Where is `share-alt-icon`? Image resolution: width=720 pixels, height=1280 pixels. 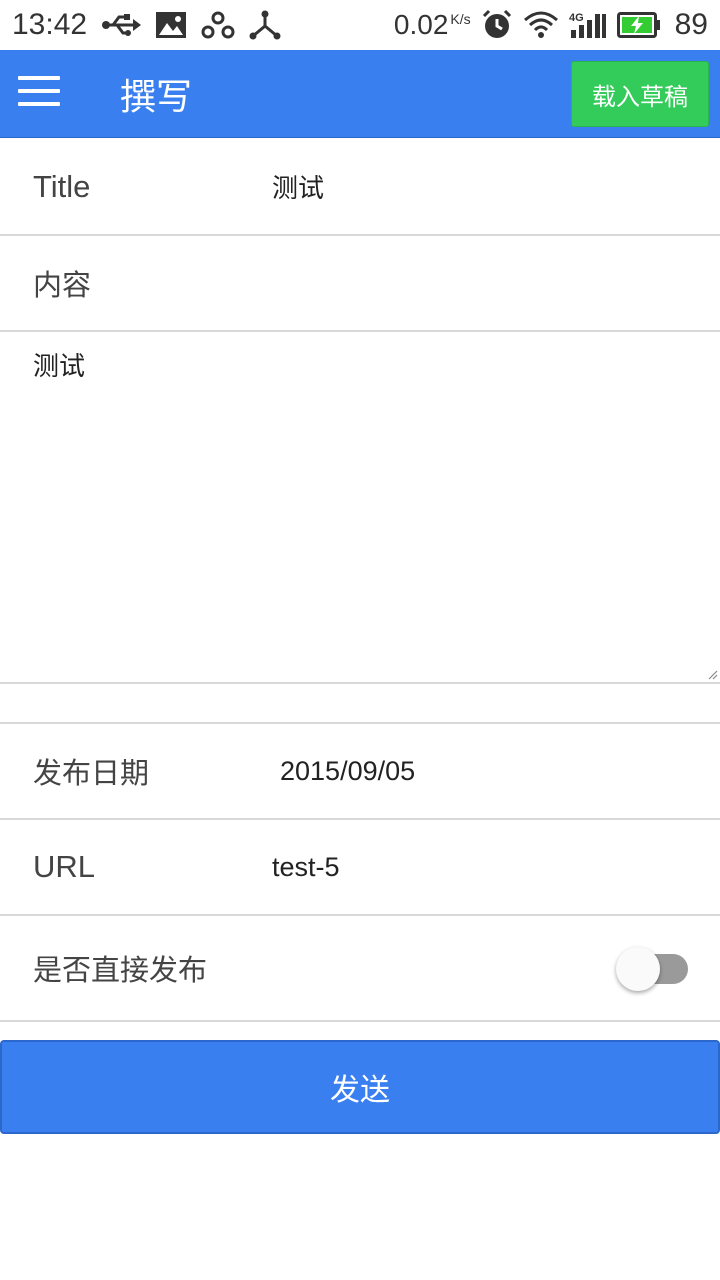 share-alt-icon is located at coordinates (218, 25).